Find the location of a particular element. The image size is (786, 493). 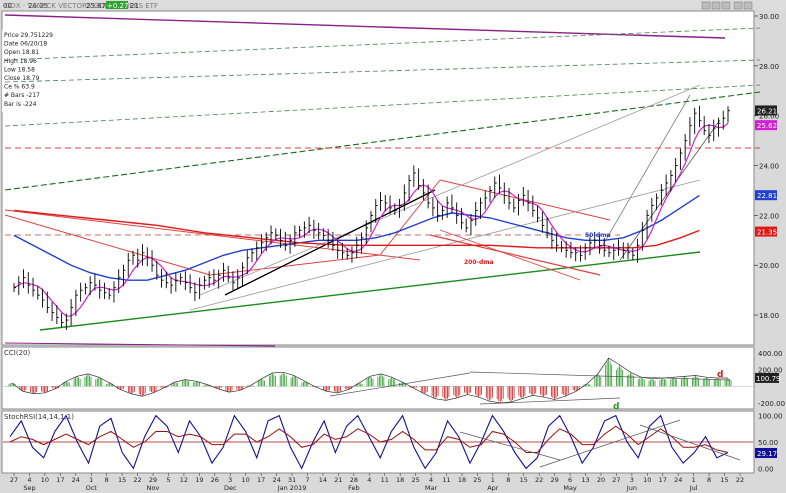

month-label: May is located at coordinates (570, 488).